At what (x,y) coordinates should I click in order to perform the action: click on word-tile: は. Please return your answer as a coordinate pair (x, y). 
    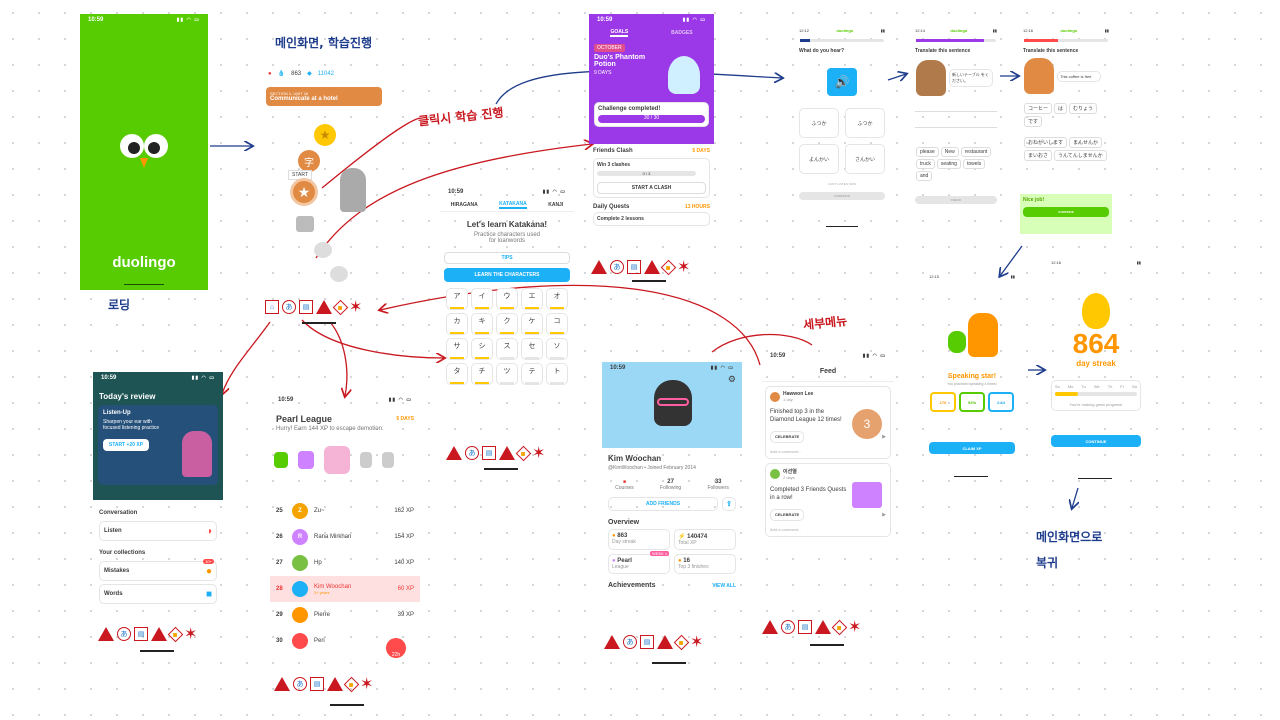
    Looking at the image, I should click on (1061, 108).